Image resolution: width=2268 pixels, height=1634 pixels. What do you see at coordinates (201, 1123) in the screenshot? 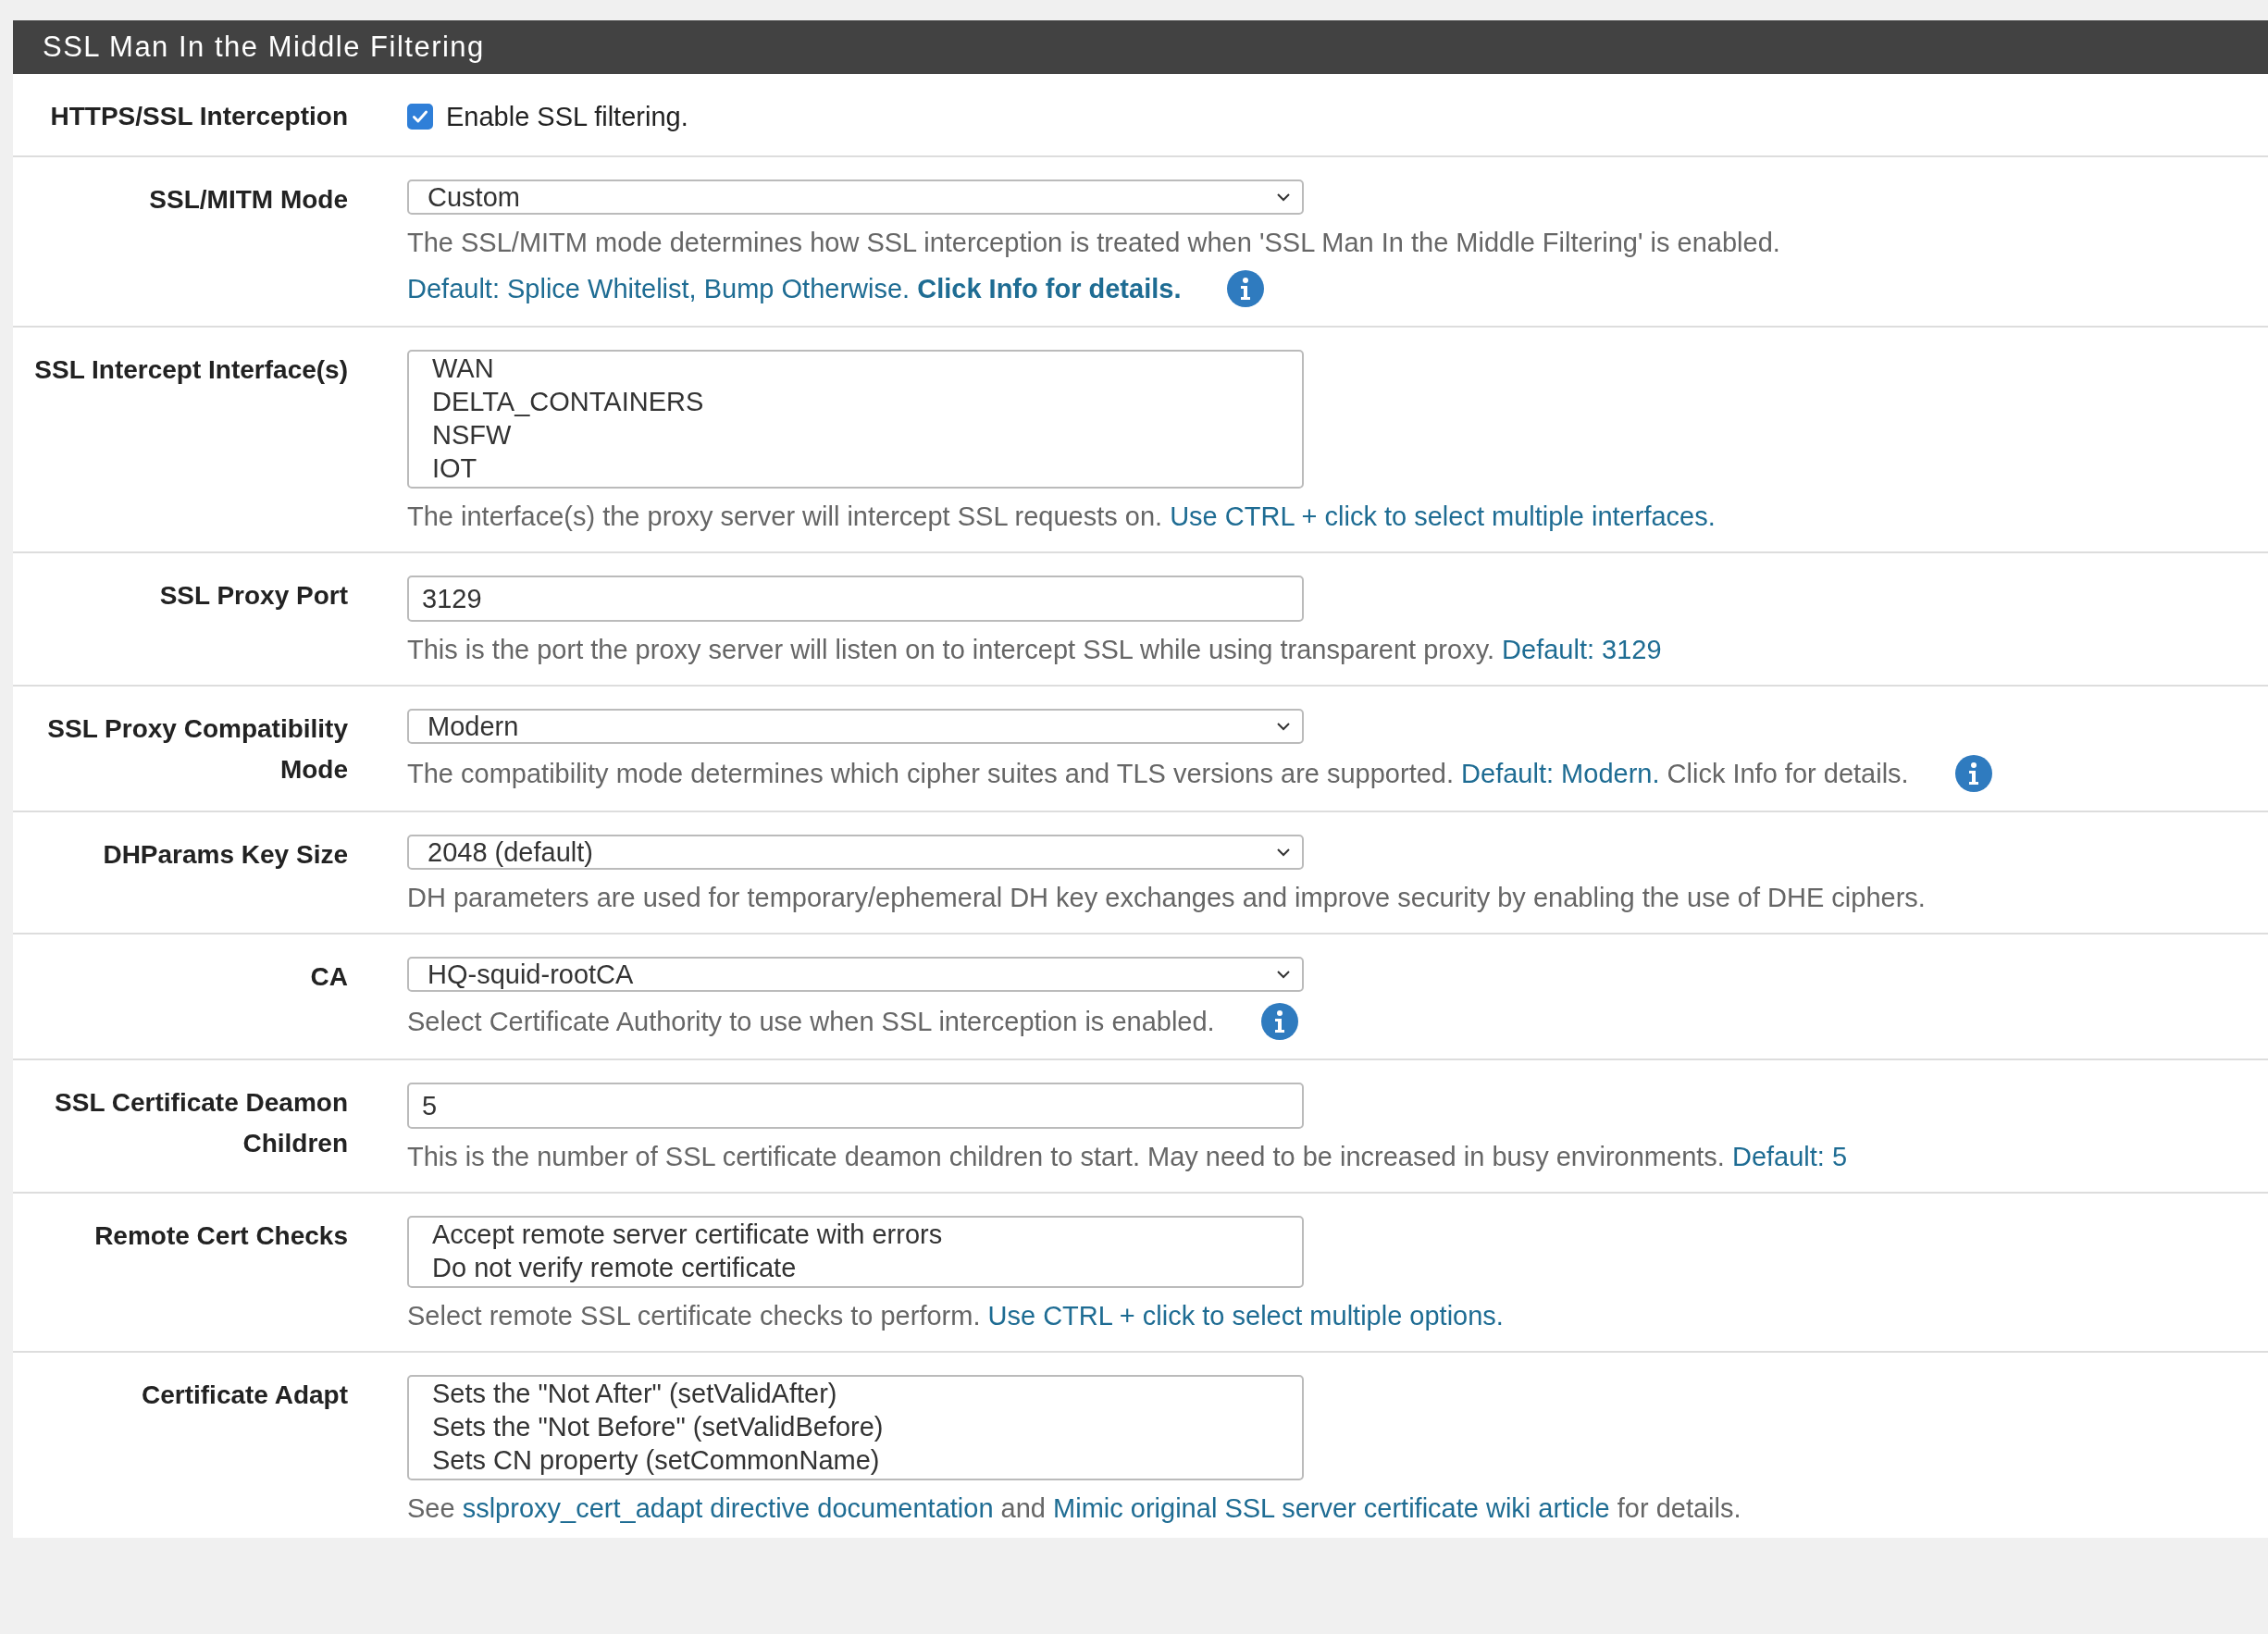
I see `field-label: SSL Certificate Deamon Children` at bounding box center [201, 1123].